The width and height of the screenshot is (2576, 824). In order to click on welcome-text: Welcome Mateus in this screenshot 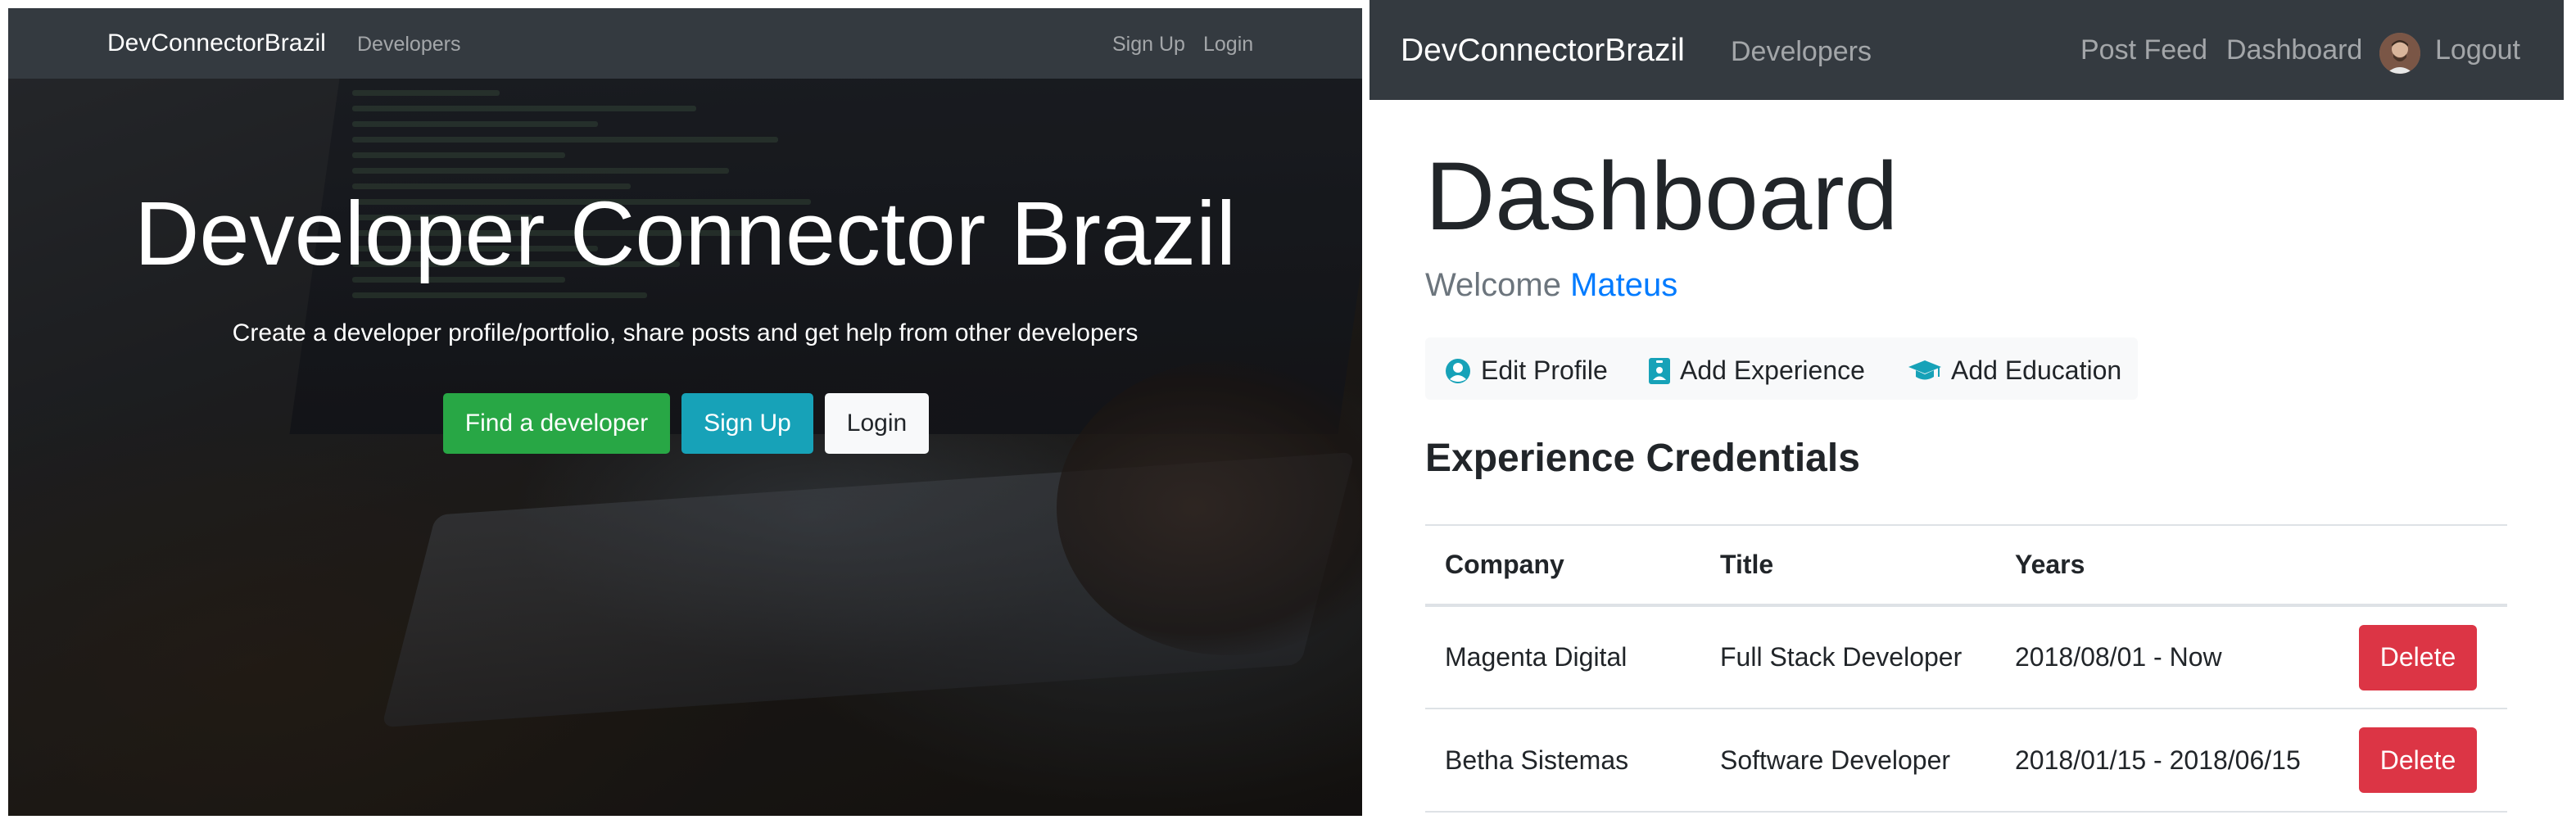, I will do `click(1551, 285)`.